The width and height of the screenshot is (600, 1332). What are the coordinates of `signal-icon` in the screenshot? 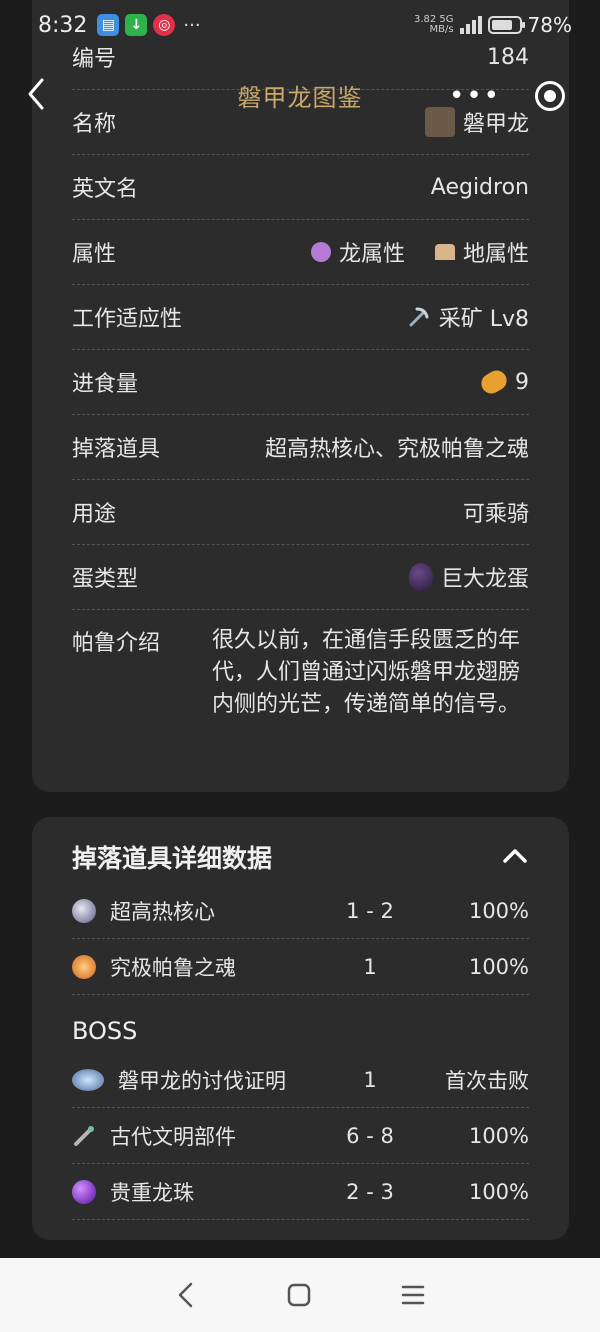 It's located at (470, 25).